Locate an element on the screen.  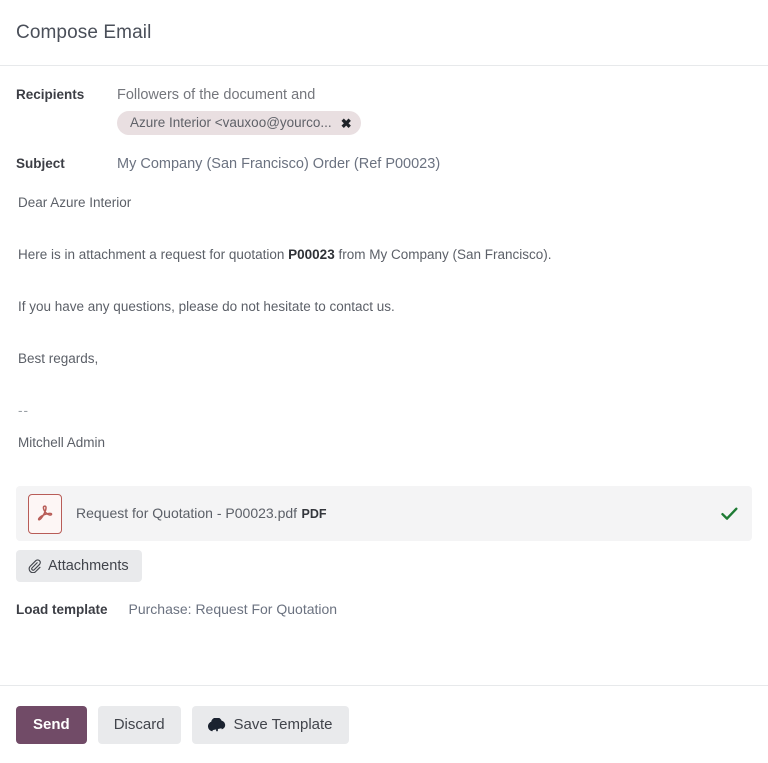
send-button: Send is located at coordinates (51, 724).